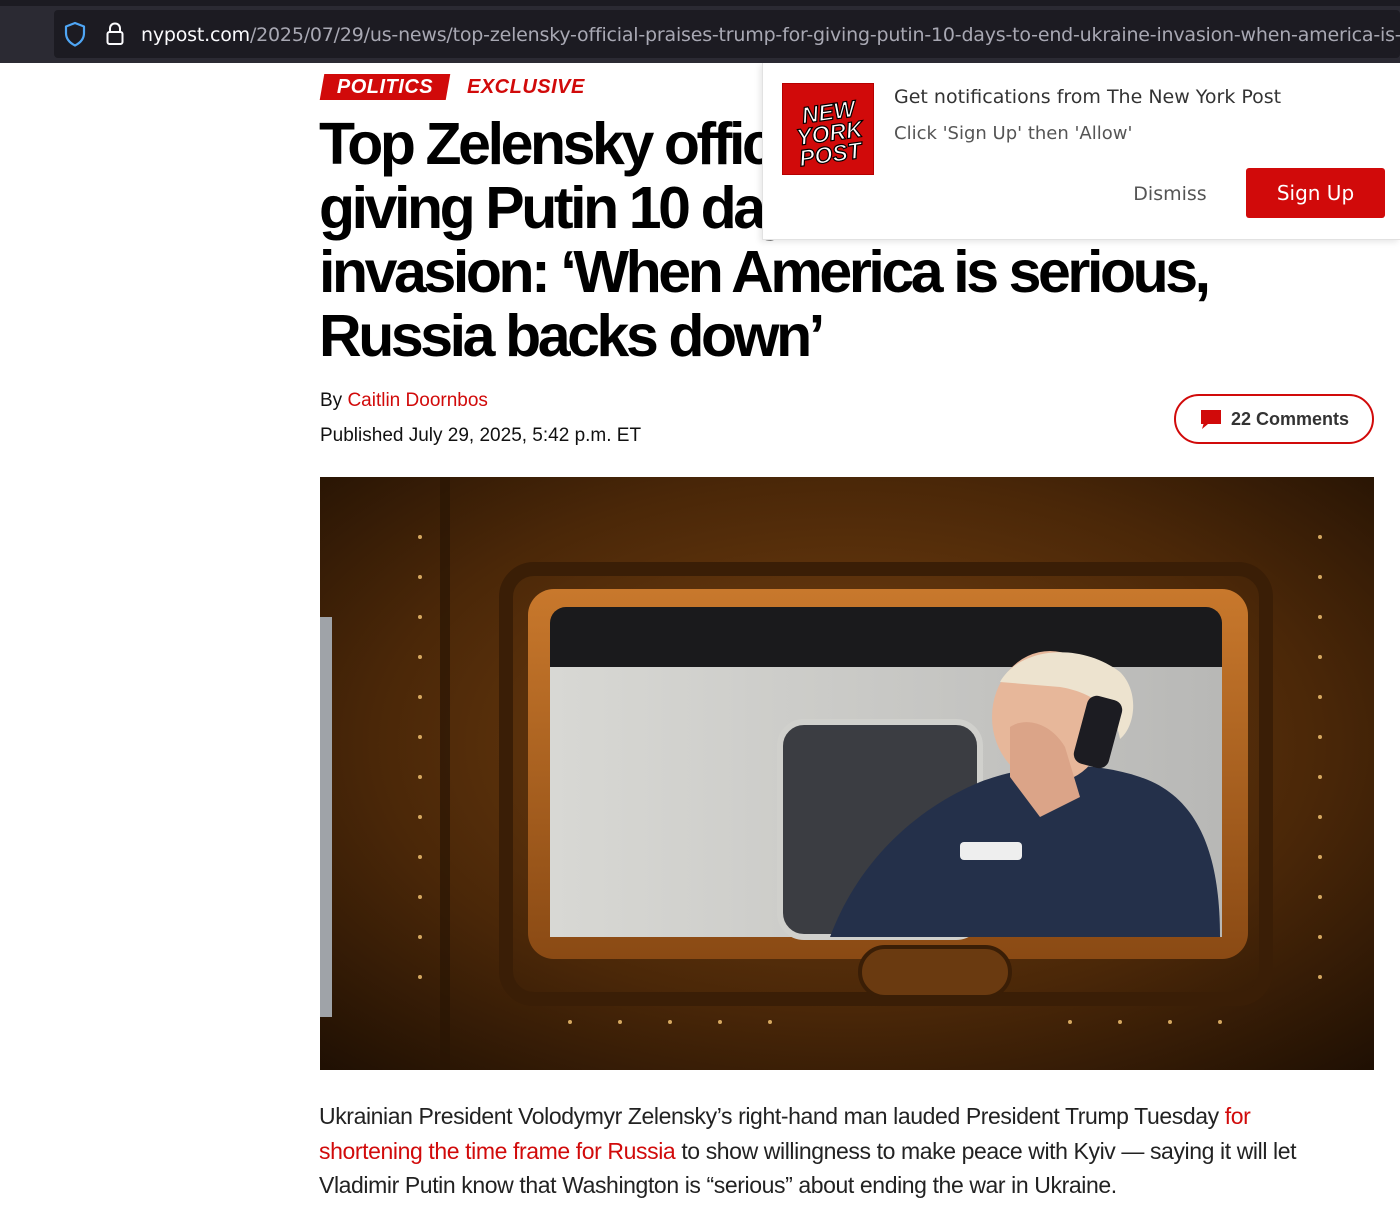  Describe the element at coordinates (1088, 97) in the screenshot. I see `notification-title: Get notifications from The New York Post` at that location.